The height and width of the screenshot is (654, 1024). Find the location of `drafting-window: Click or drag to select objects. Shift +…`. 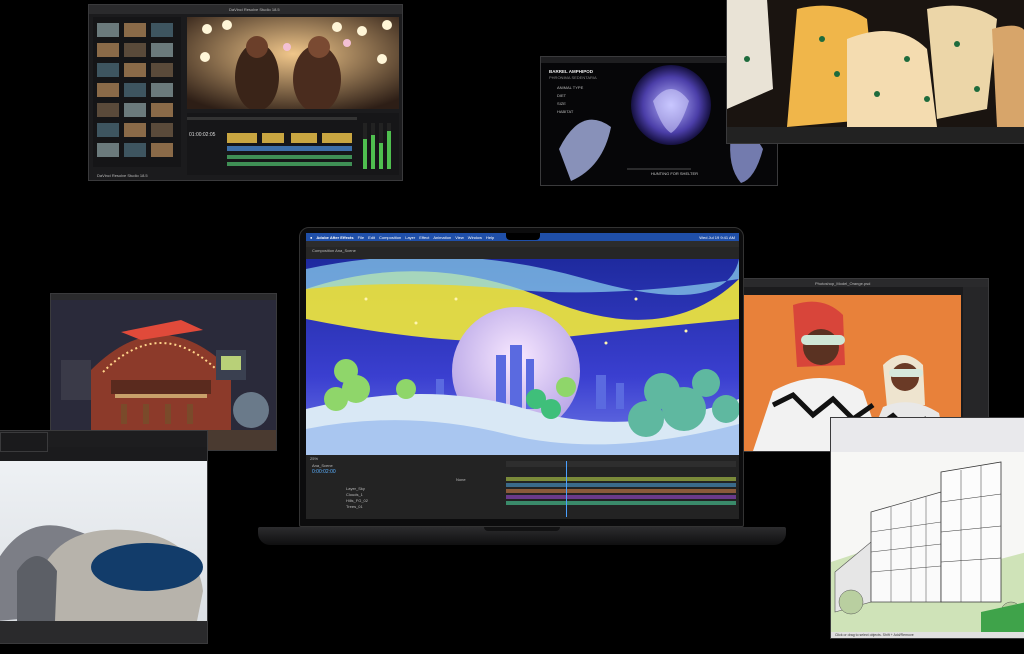

drafting-window: Click or drag to select objects. Shift +… is located at coordinates (927, 528).